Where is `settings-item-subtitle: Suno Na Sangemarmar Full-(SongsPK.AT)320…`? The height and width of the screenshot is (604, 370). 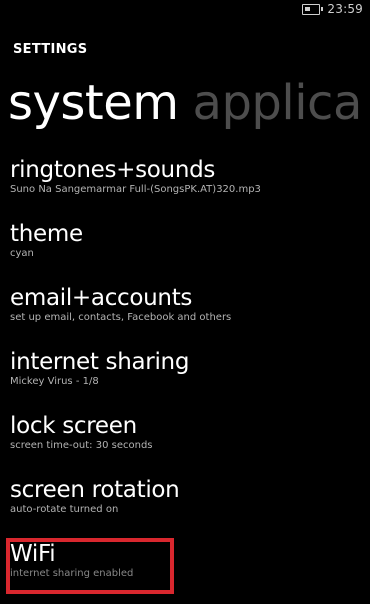
settings-item-subtitle: Suno Na Sangemarmar Full-(SongsPK.AT)320… is located at coordinates (135, 189).